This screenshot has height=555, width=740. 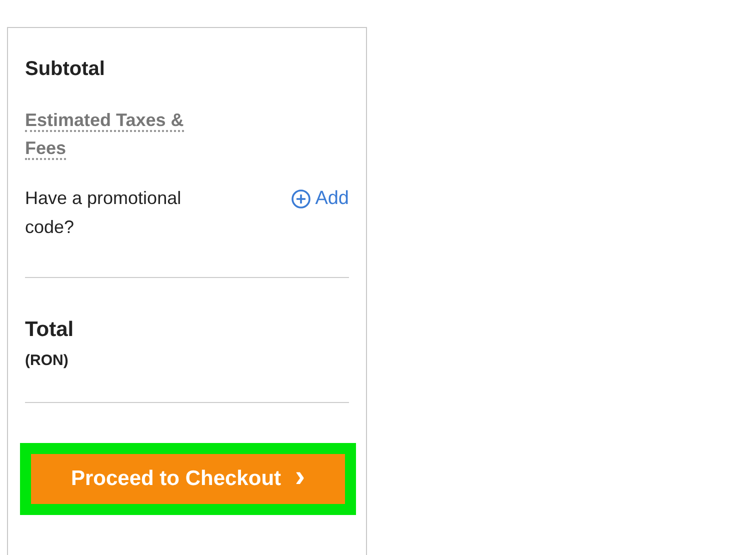 I want to click on subtotal-label: Subtotal, so click(x=65, y=69).